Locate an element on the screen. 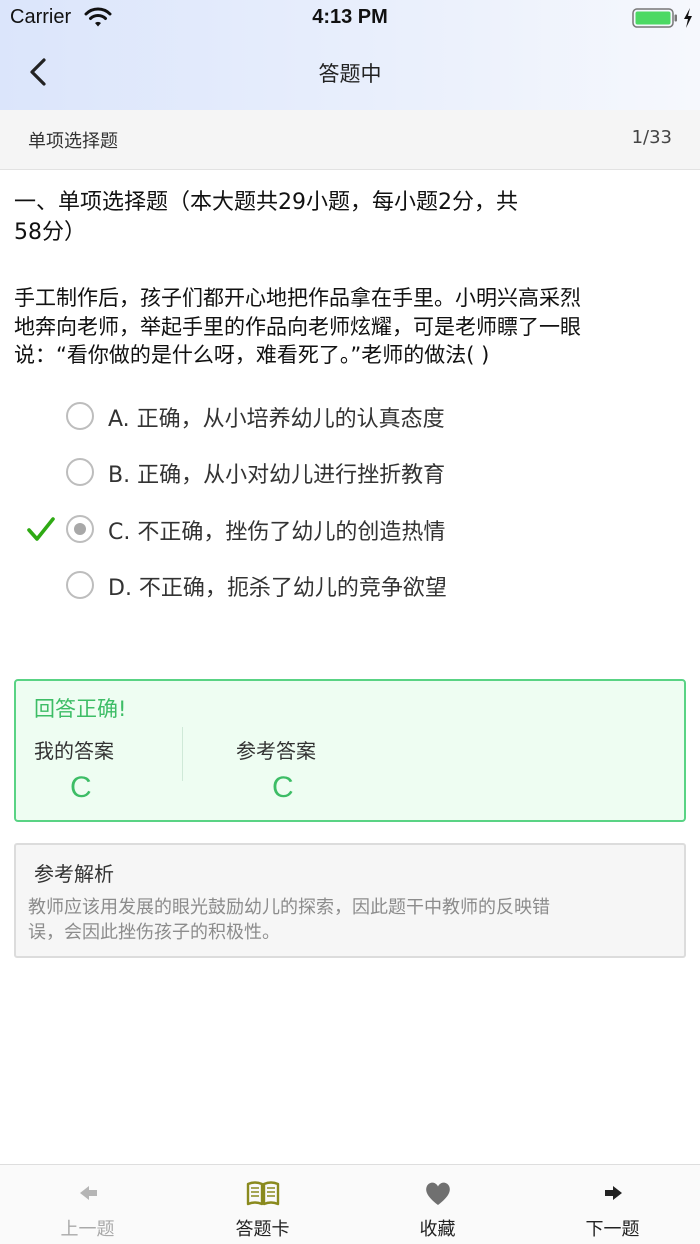  next-question-button: 下一题 is located at coordinates (612, 1204).